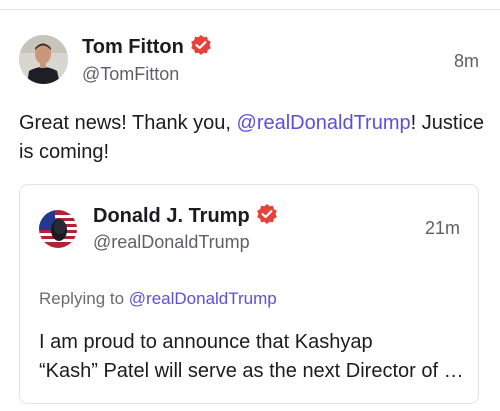  I want to click on replying-handle-link: @realDonaldTrump, so click(203, 298).